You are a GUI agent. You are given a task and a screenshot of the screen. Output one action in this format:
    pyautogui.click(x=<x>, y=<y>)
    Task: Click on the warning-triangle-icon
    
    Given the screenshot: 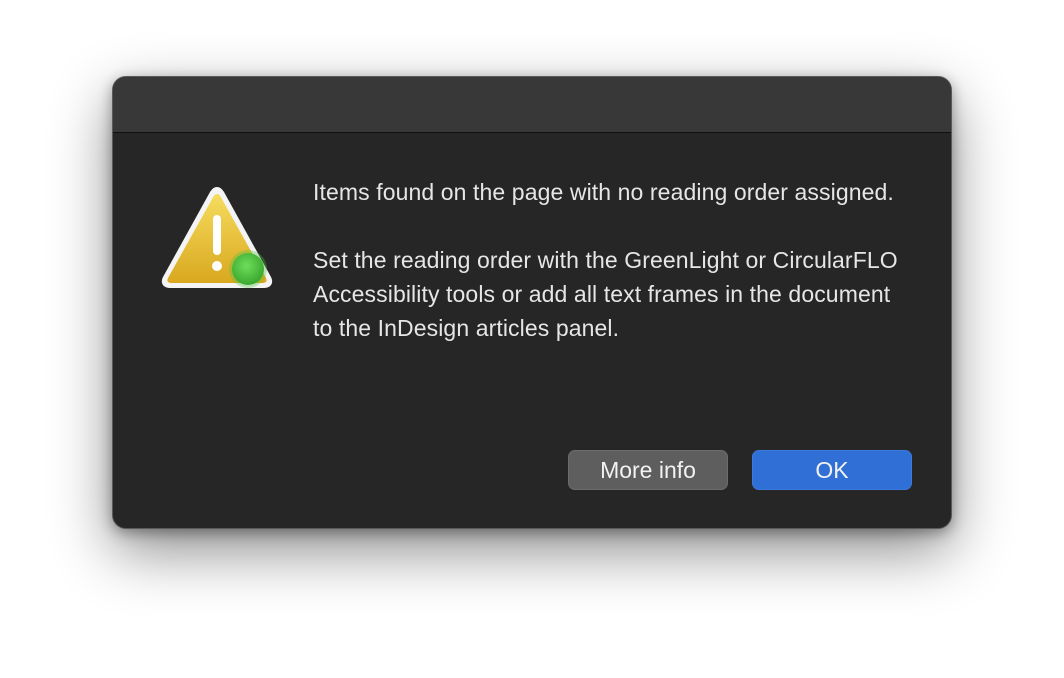 What is the action you would take?
    pyautogui.click(x=217, y=237)
    